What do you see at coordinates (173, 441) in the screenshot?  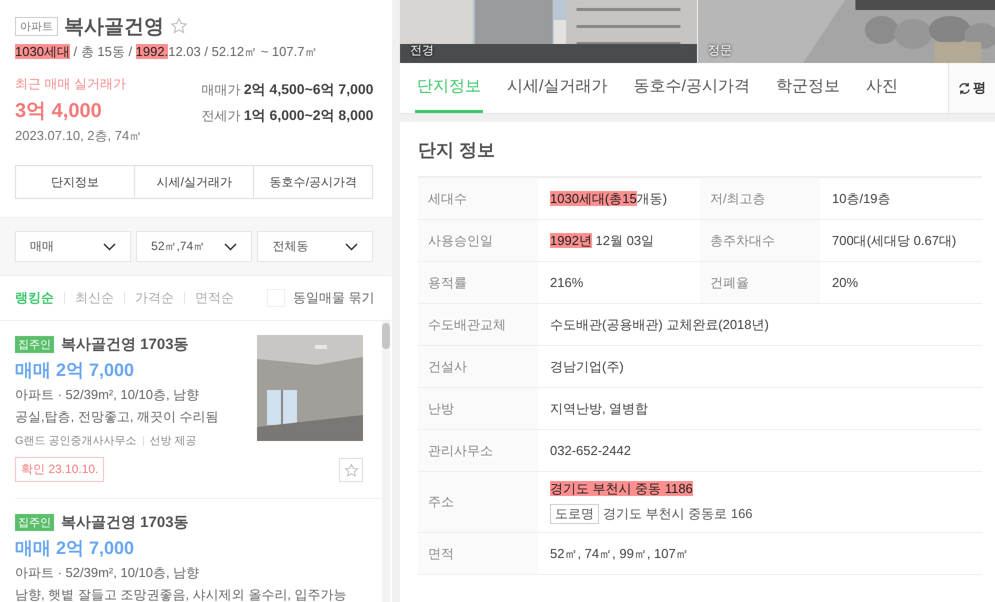 I see `provider-label: 선방 제공` at bounding box center [173, 441].